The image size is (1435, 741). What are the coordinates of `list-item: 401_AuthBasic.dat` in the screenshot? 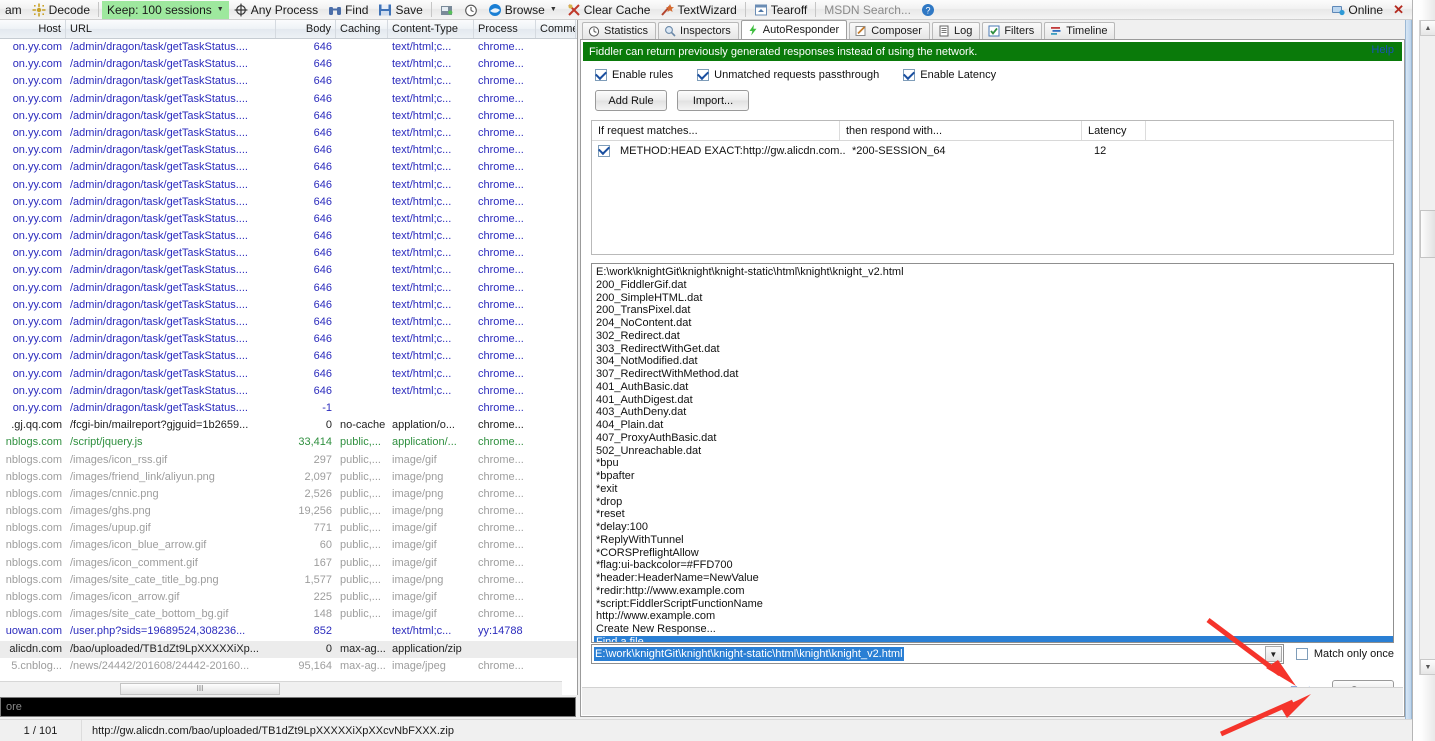 It's located at (993, 387).